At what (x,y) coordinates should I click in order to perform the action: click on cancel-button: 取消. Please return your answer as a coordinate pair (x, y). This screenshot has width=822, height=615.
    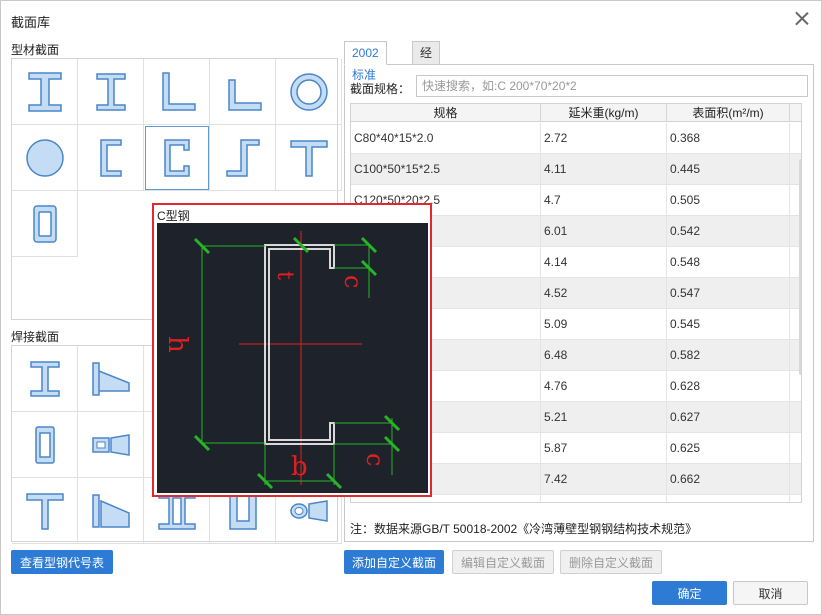
    Looking at the image, I should click on (770, 593).